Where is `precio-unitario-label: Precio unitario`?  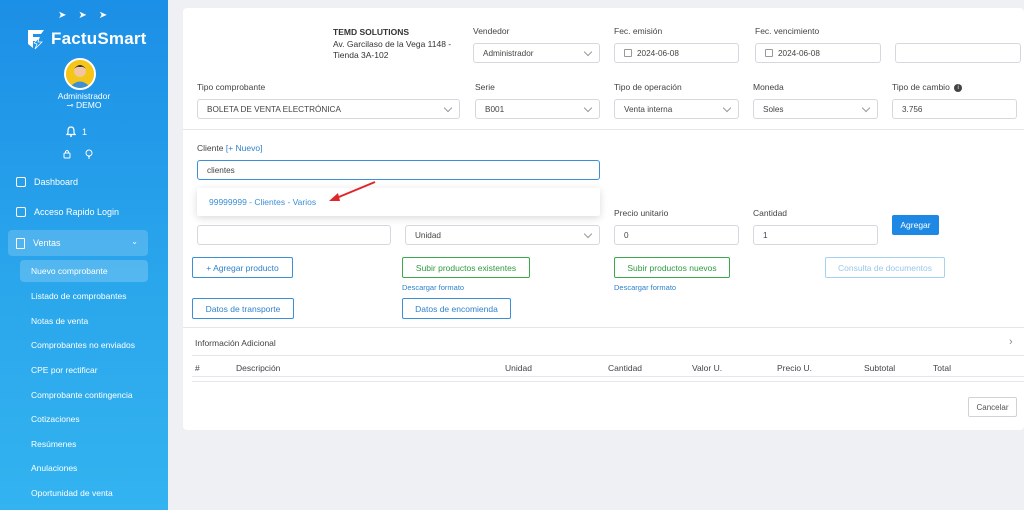 precio-unitario-label: Precio unitario is located at coordinates (641, 213).